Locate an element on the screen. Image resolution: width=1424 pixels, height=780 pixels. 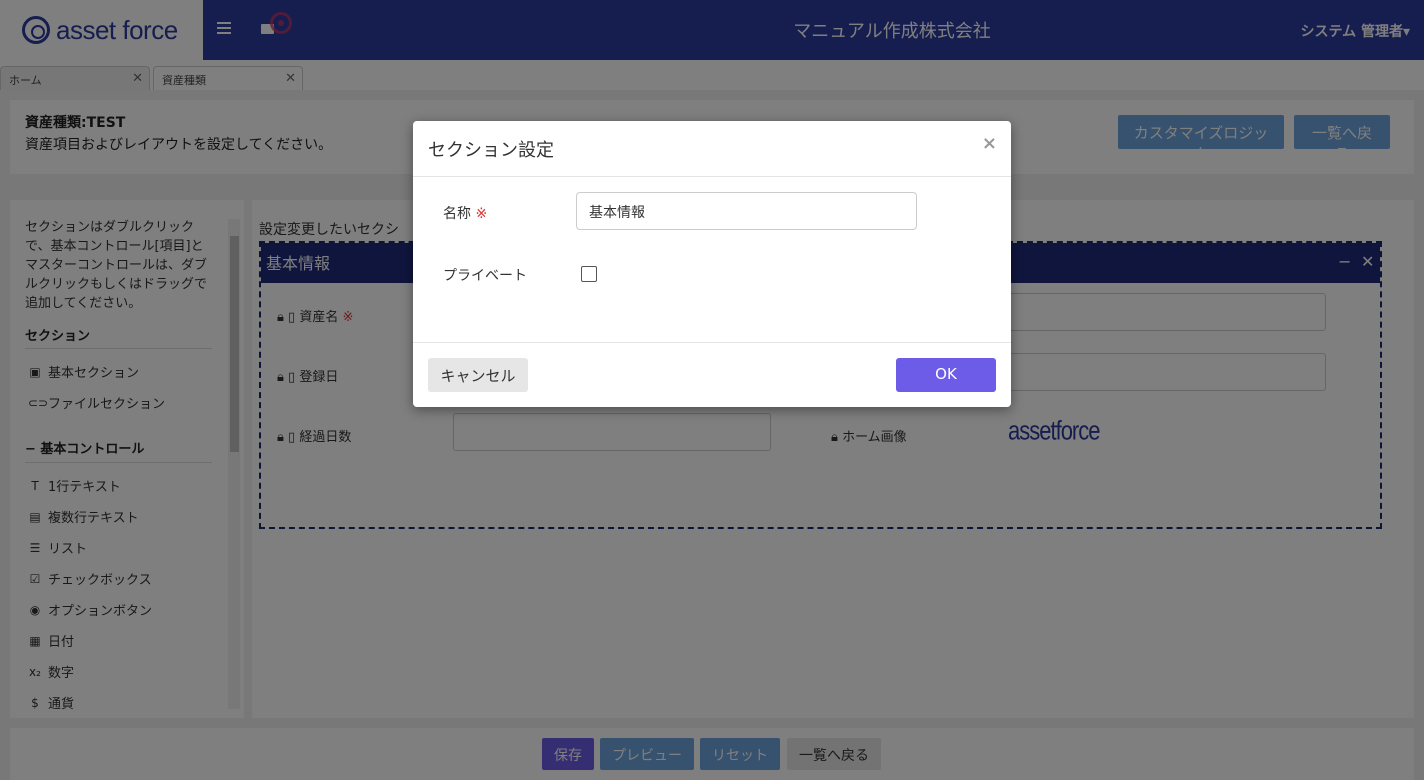
name-label: 名称 ※ is located at coordinates (465, 213).